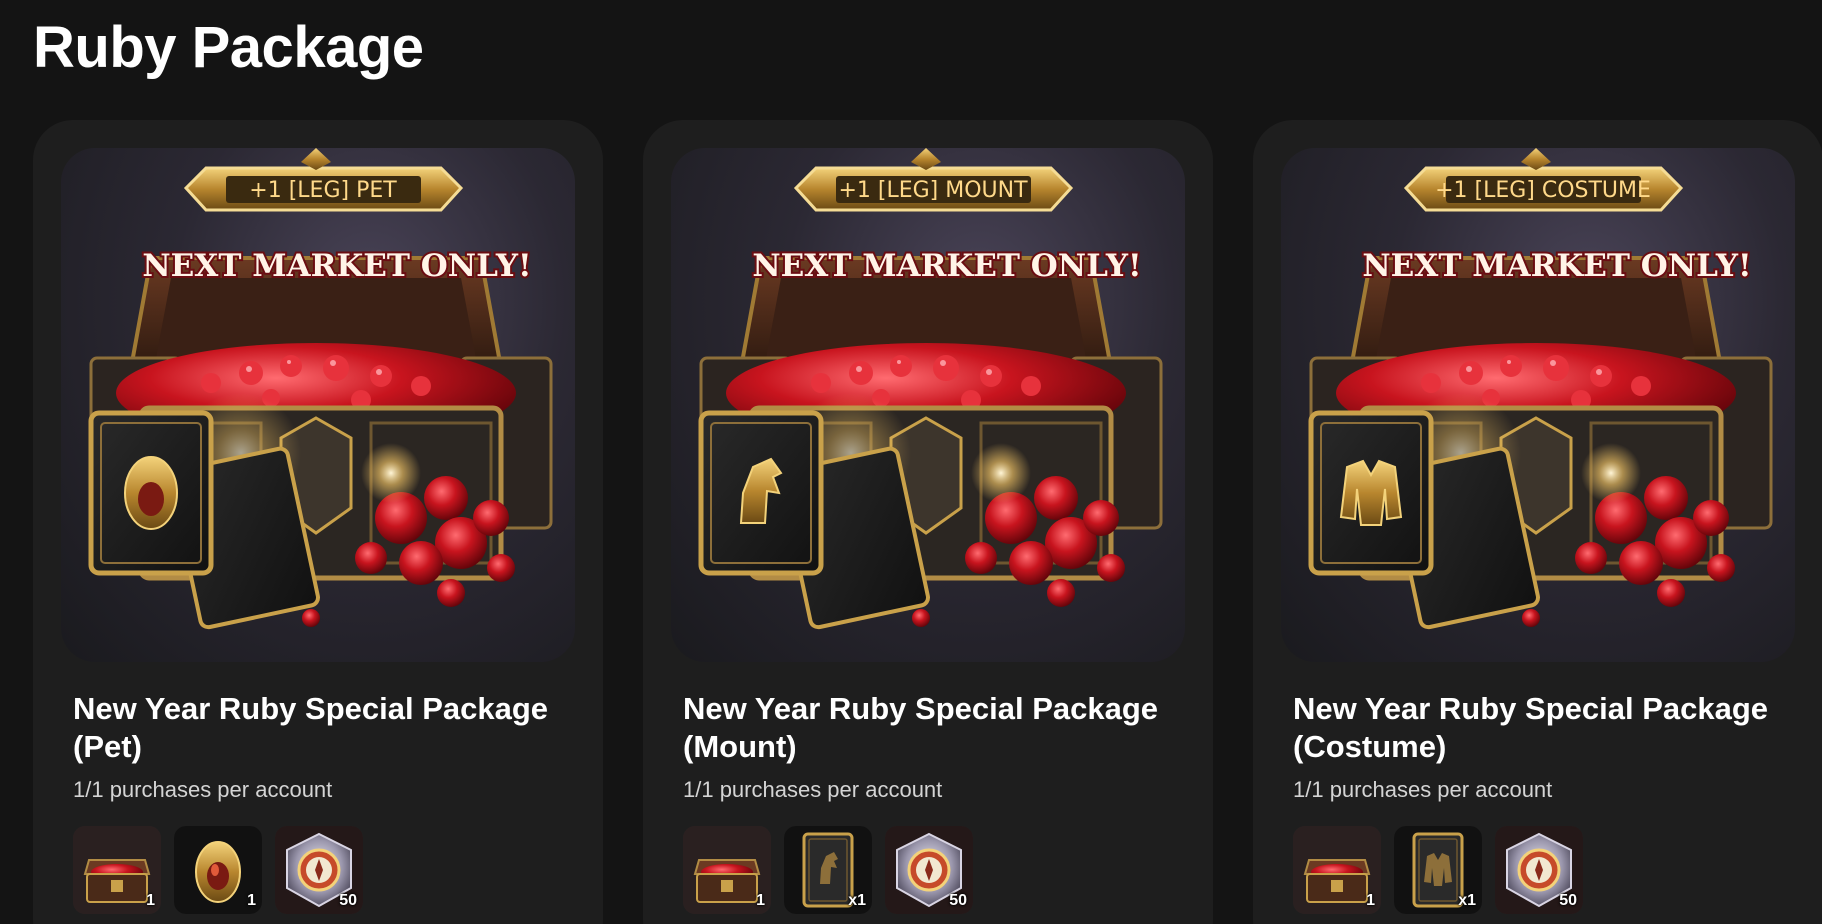 This screenshot has height=924, width=1822. What do you see at coordinates (1531, 727) in the screenshot?
I see `package-title: New Year Ruby Special Package (Costume)` at bounding box center [1531, 727].